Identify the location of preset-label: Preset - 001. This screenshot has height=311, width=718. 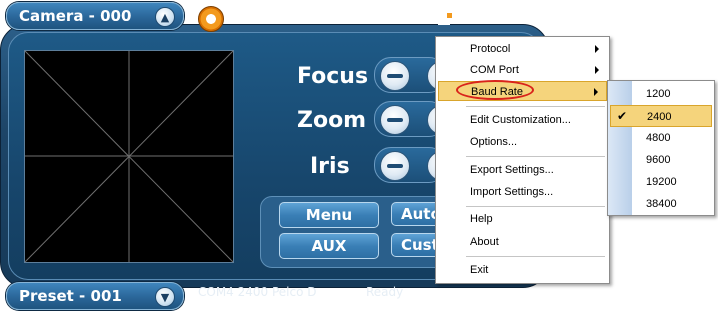
(70, 296).